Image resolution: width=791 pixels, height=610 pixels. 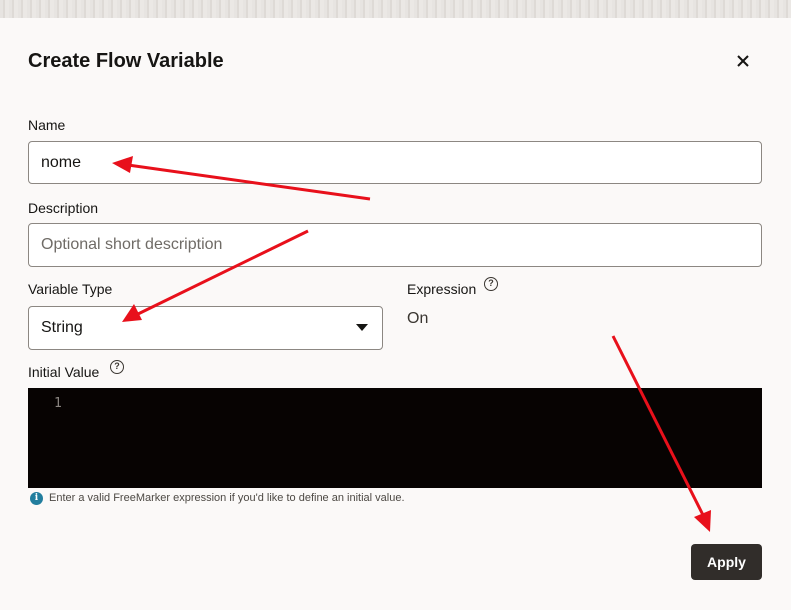 I want to click on close-icon, so click(x=743, y=61).